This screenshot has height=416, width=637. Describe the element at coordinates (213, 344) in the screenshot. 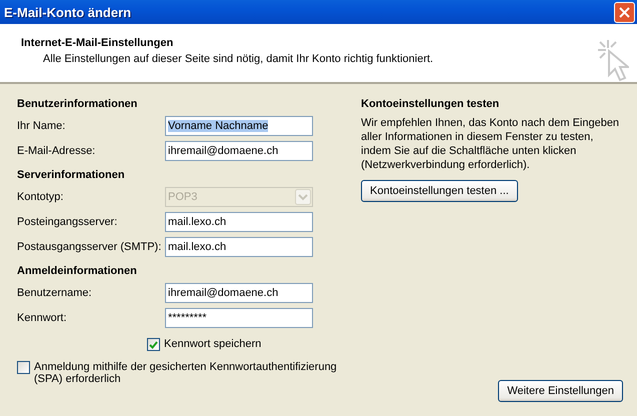

I see `checkbox-label: Kennwort speichern` at that location.